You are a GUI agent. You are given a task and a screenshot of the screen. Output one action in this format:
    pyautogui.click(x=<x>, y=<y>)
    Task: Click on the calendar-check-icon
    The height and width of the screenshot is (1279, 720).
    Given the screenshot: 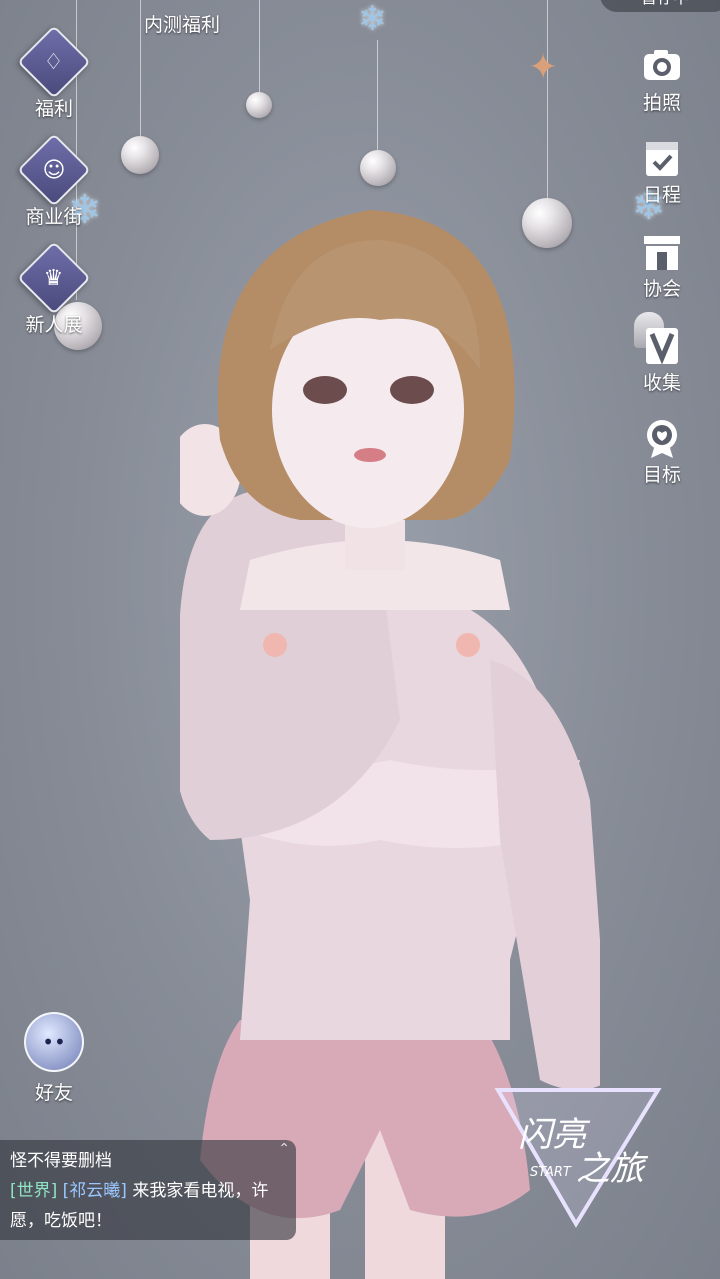 What is the action you would take?
    pyautogui.click(x=662, y=159)
    